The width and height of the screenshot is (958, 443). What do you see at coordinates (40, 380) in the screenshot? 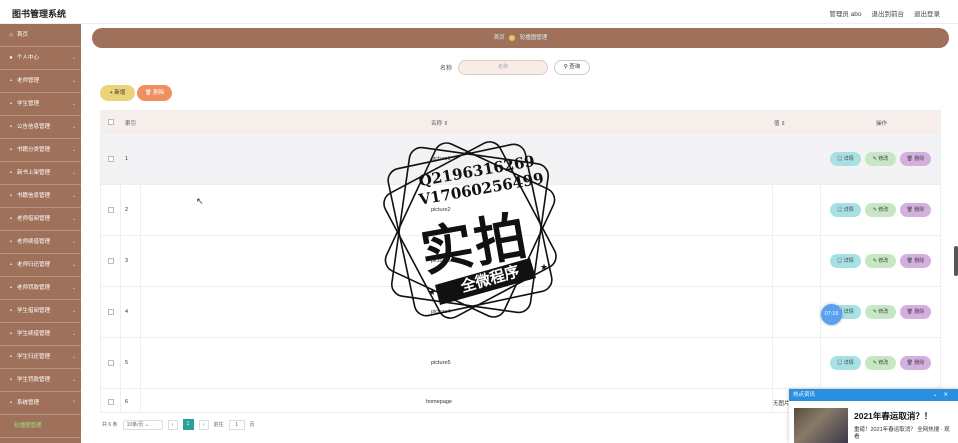
I see `sidebar-item-student-fines: • 学生罚款管理 ⌄` at bounding box center [40, 380].